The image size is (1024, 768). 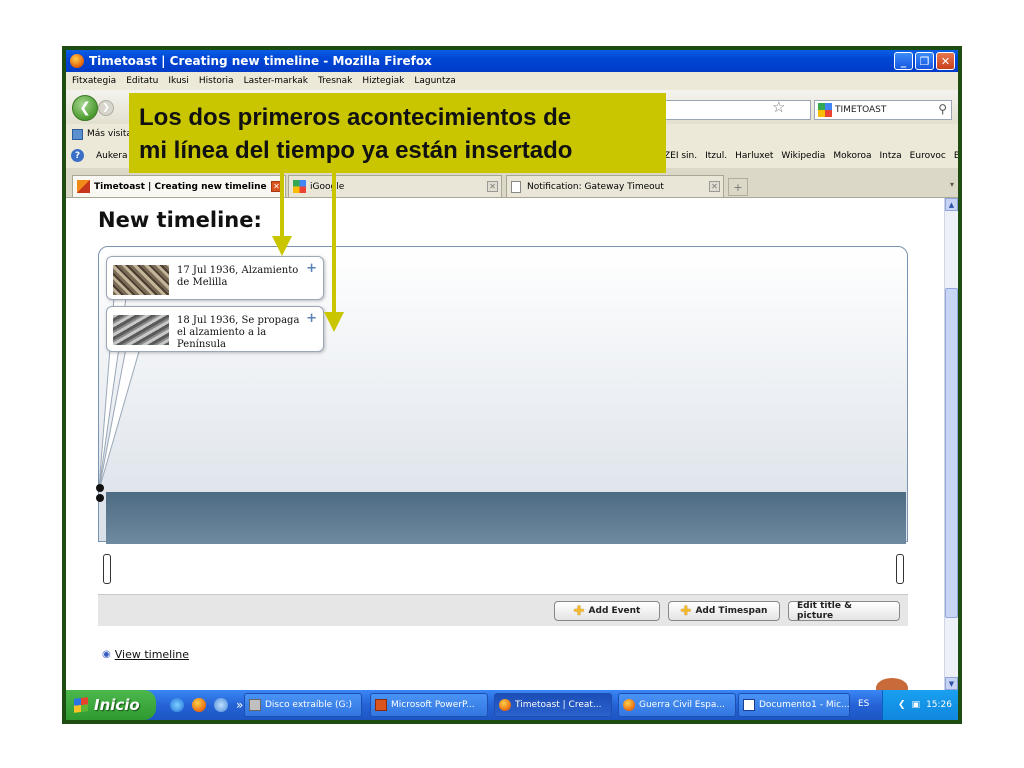 I want to click on menu-item-historia: Historia, so click(x=216, y=81).